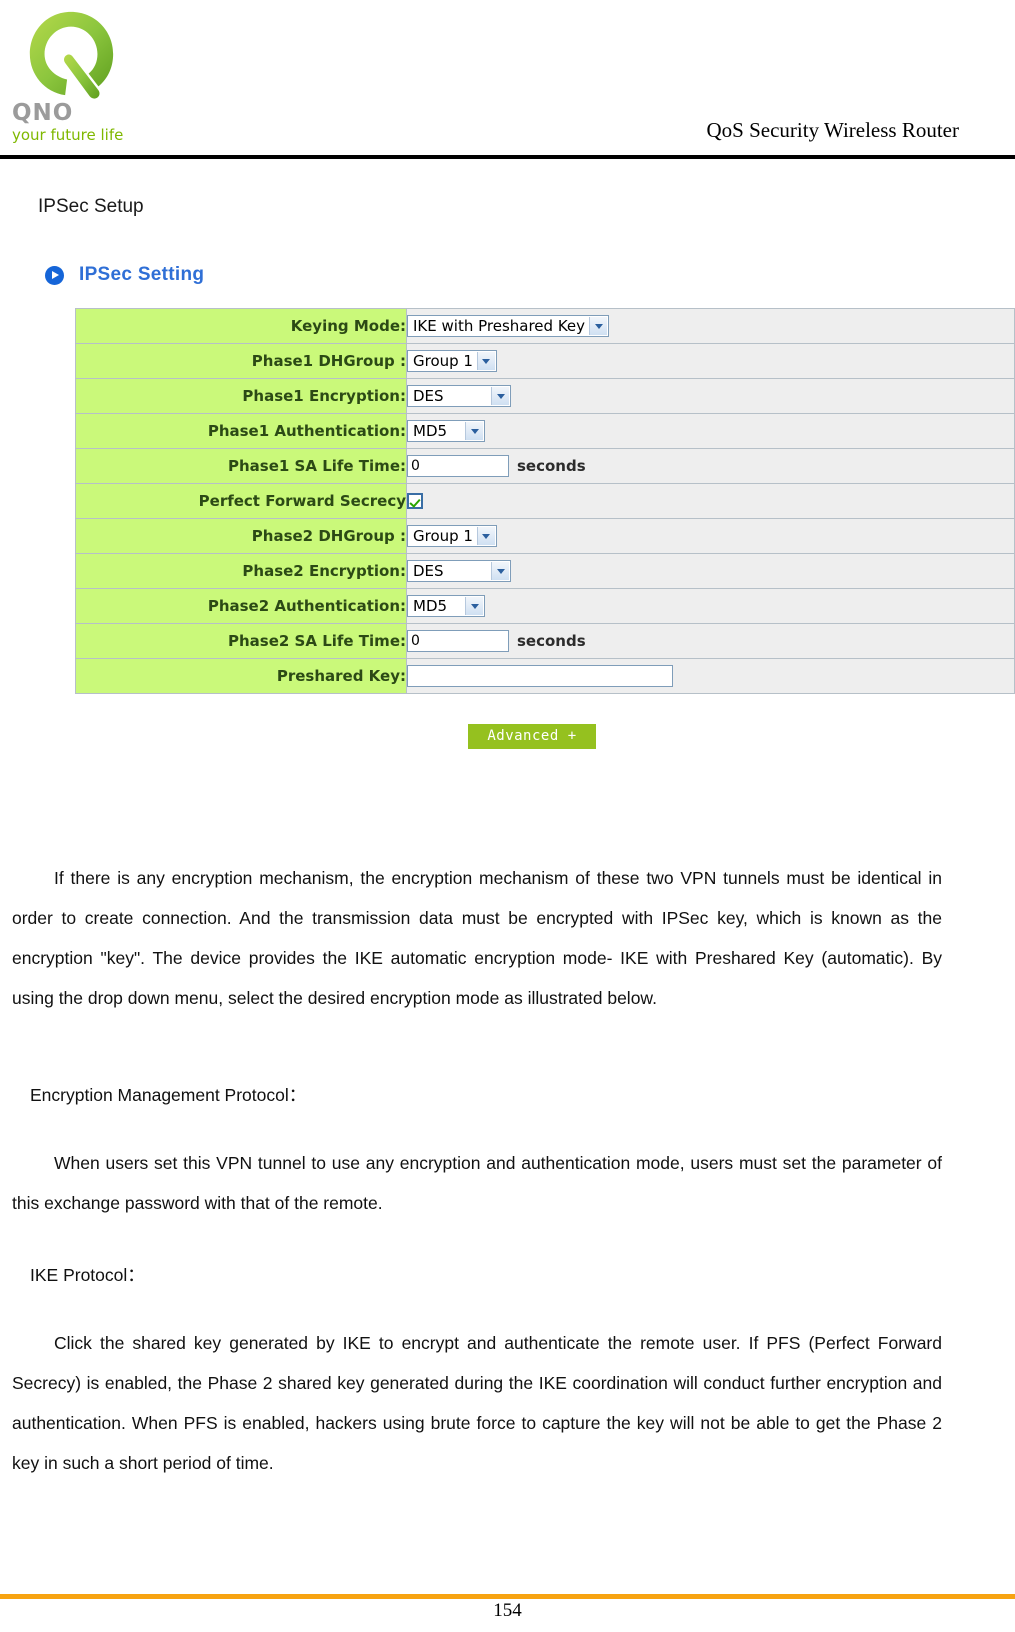  What do you see at coordinates (710, 431) in the screenshot?
I see `row-value-phase1-authentication: MD5` at bounding box center [710, 431].